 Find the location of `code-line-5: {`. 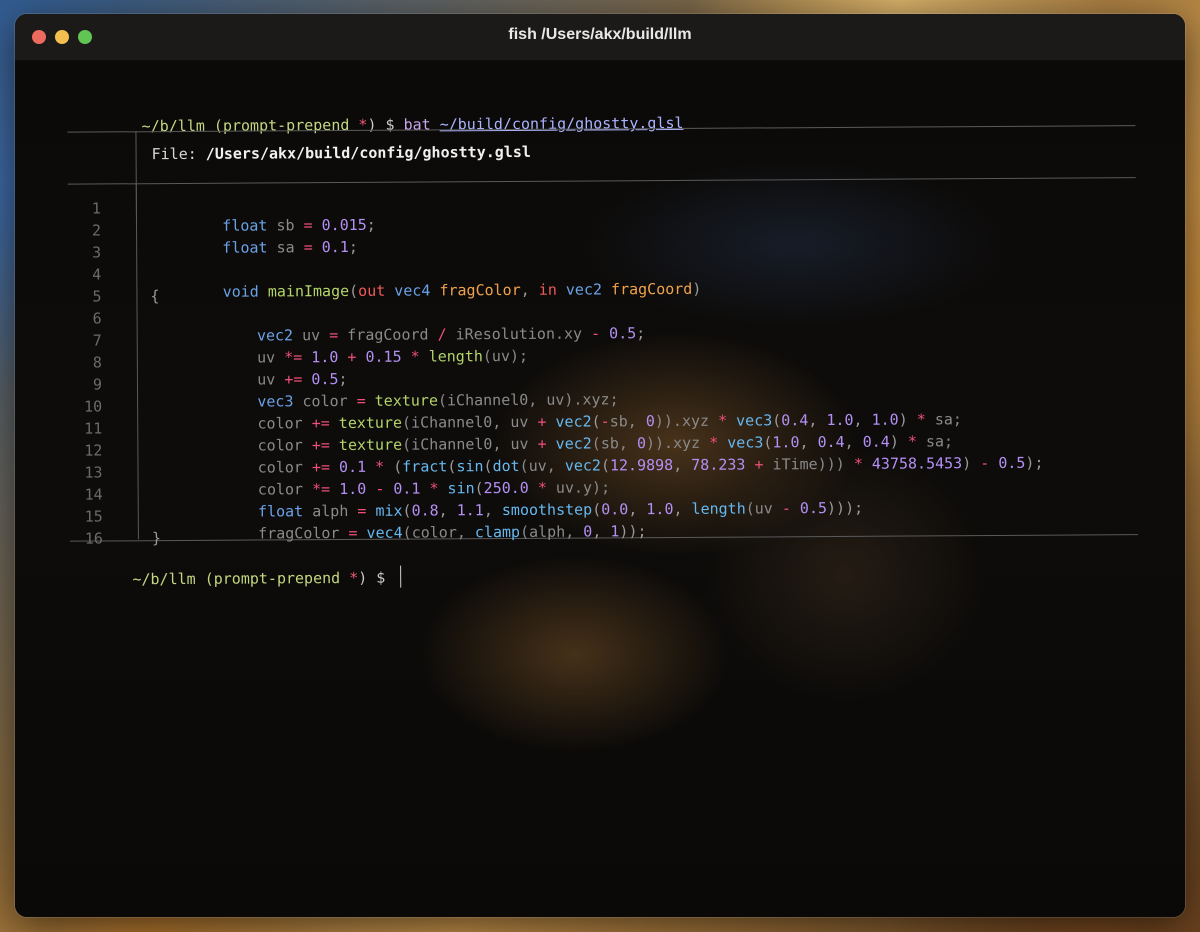

code-line-5: { is located at coordinates (155, 296).